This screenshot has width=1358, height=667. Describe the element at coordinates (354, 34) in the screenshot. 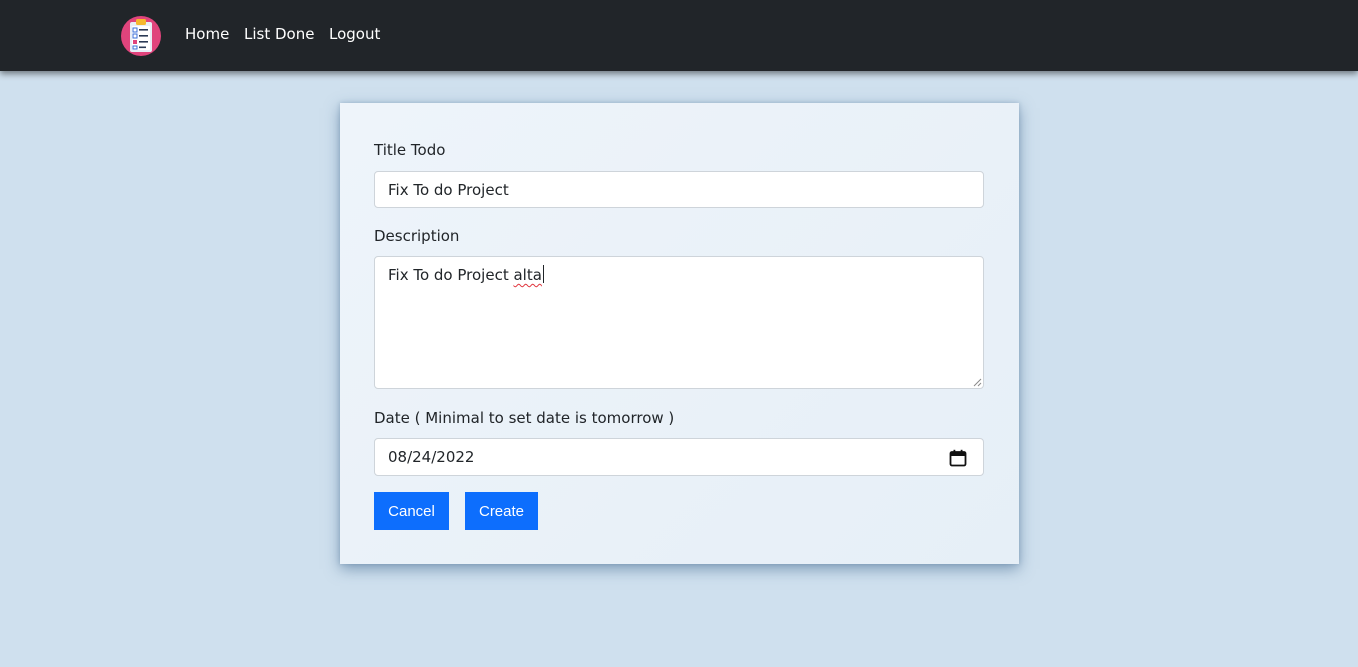

I see `nav-link-logout: Logout` at that location.